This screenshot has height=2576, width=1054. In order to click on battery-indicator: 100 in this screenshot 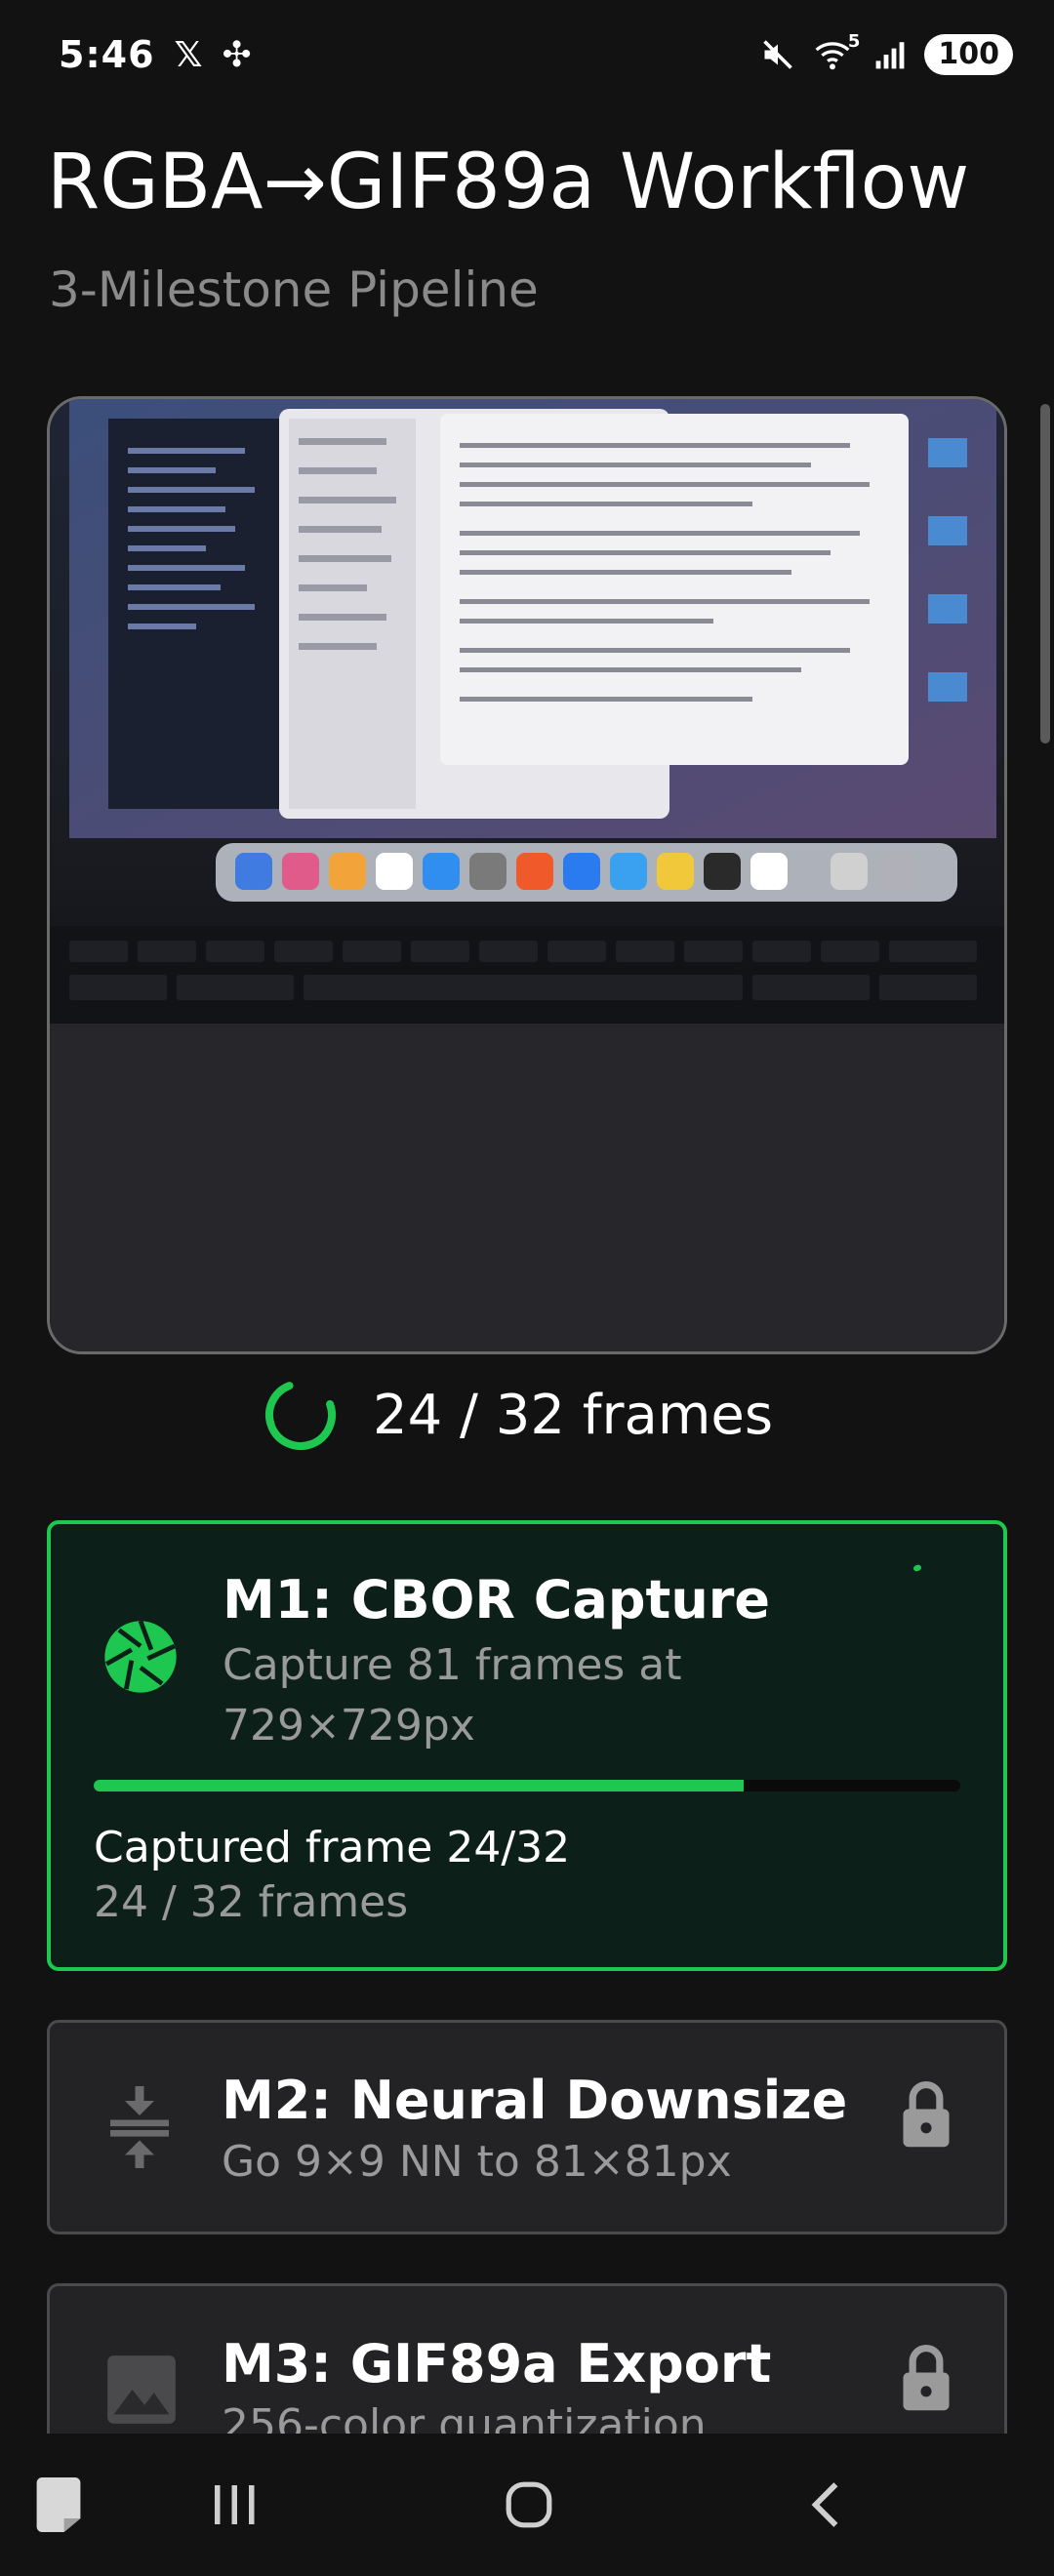, I will do `click(968, 54)`.